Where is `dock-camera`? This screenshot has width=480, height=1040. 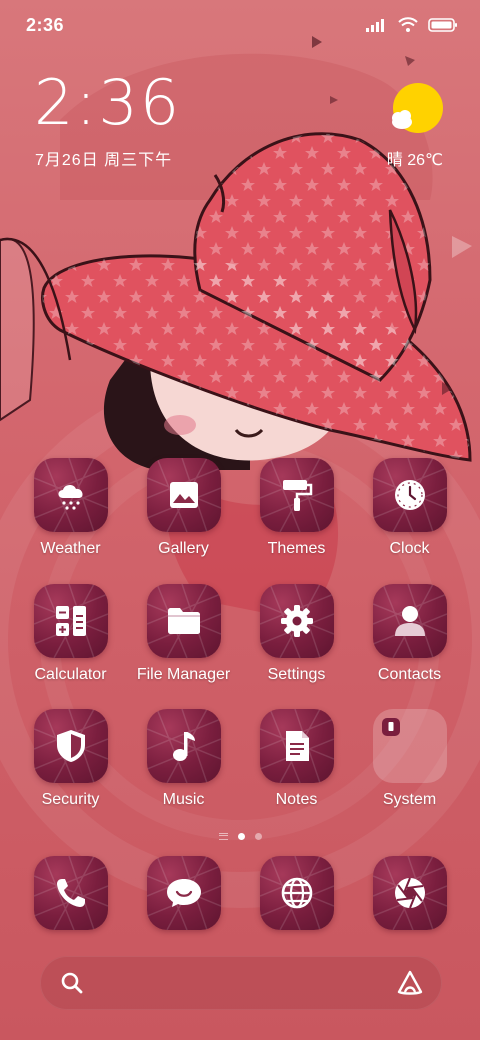 dock-camera is located at coordinates (409, 893).